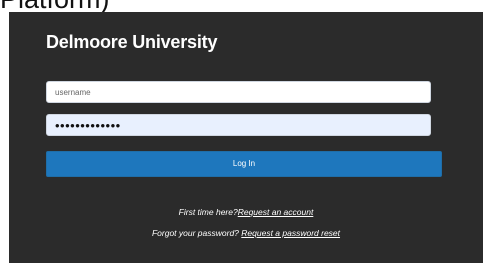 This screenshot has width=483, height=263. I want to click on forgot-password-text: Forgot your password?, so click(196, 233).